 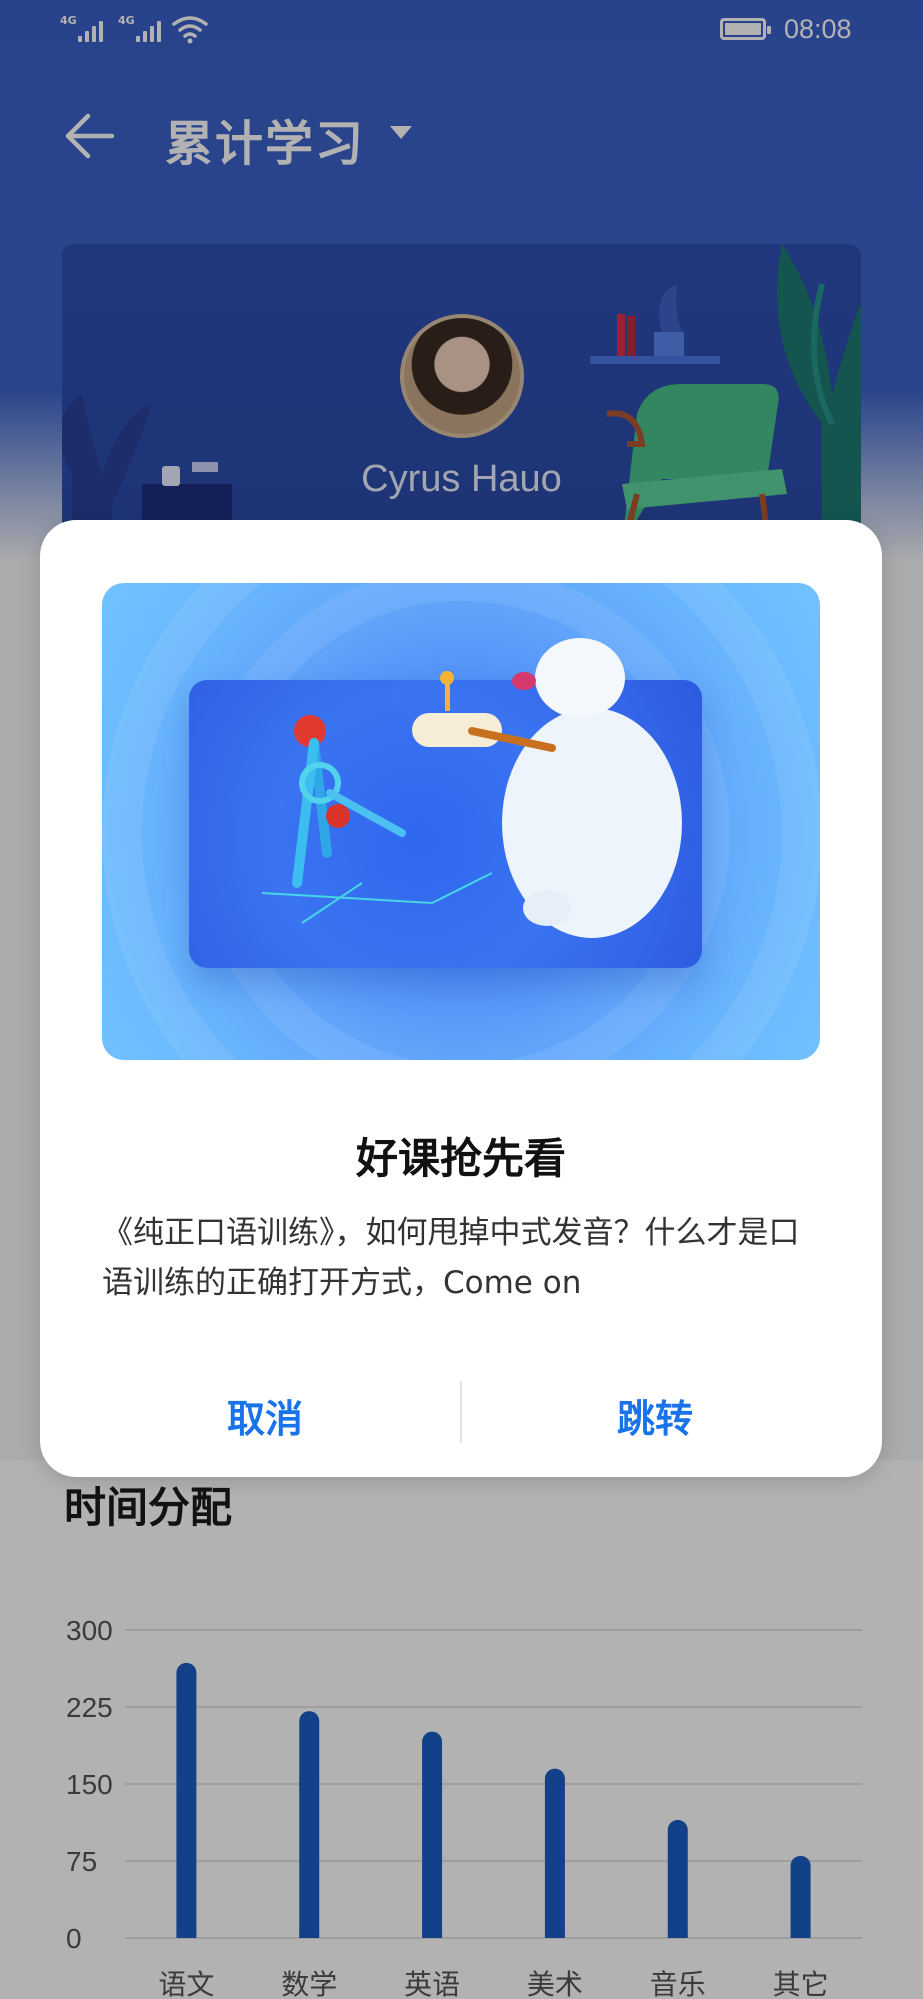 I want to click on dialog-actions: 取消 跳转, so click(x=461, y=1415).